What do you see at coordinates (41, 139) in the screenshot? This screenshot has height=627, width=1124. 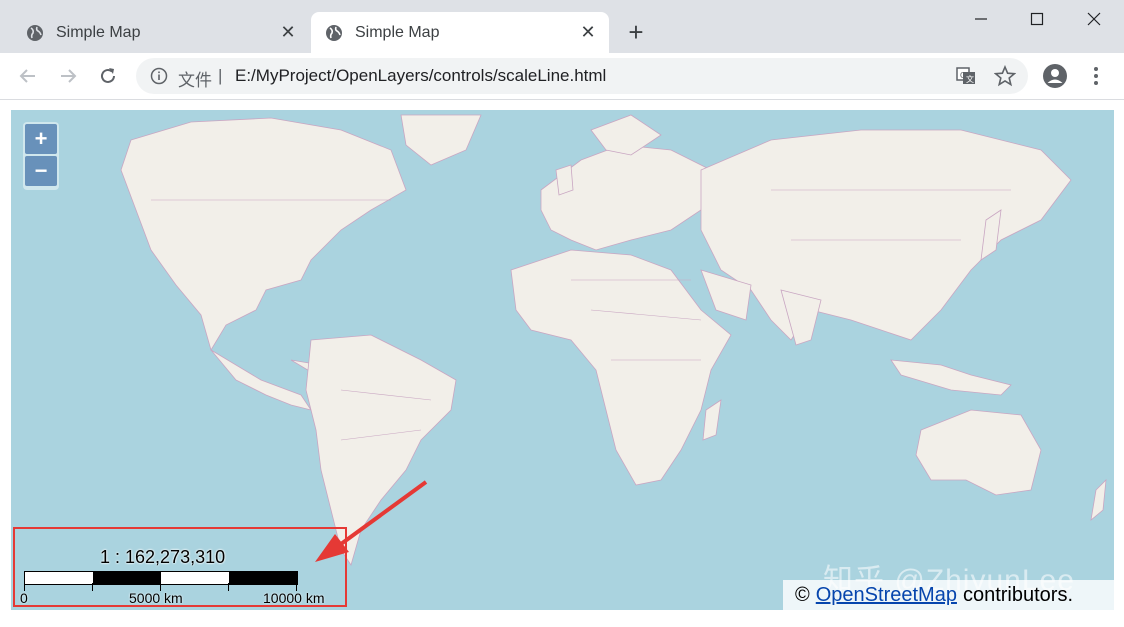 I see `zoom-in-button: +` at bounding box center [41, 139].